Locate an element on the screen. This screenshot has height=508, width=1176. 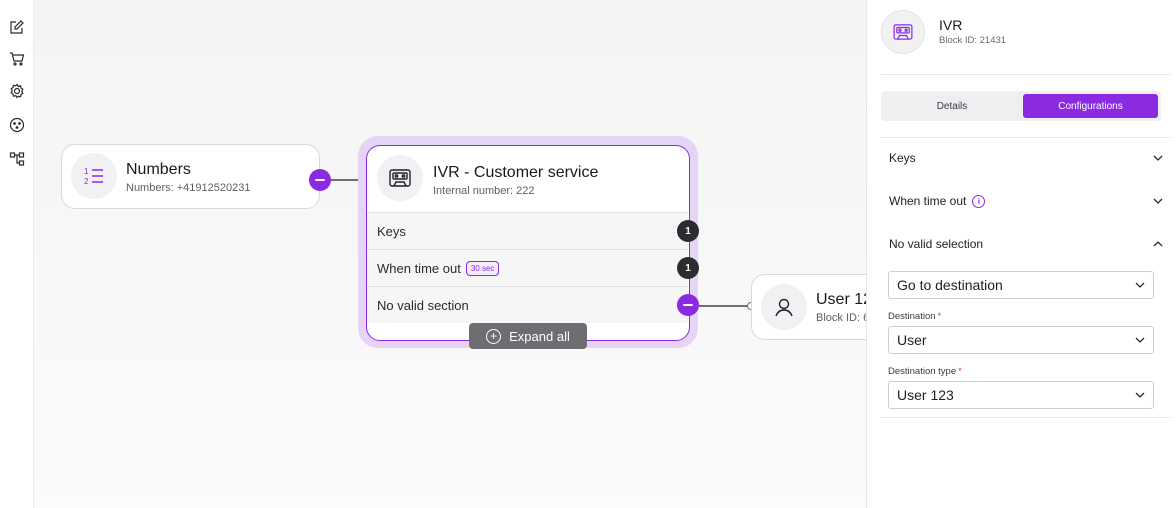
destination-select: User is located at coordinates (1021, 340).